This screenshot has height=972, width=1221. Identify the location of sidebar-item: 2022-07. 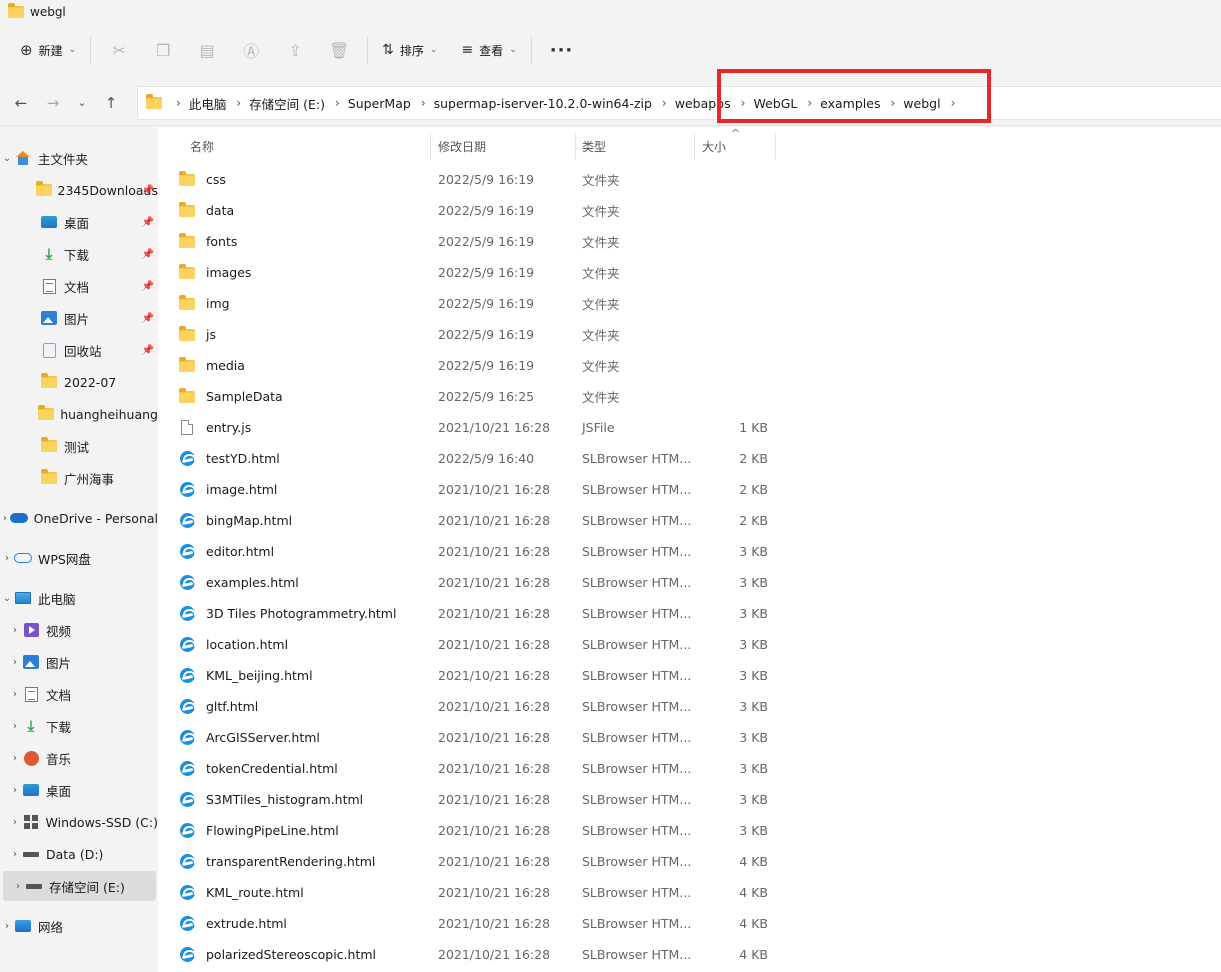
(79, 382).